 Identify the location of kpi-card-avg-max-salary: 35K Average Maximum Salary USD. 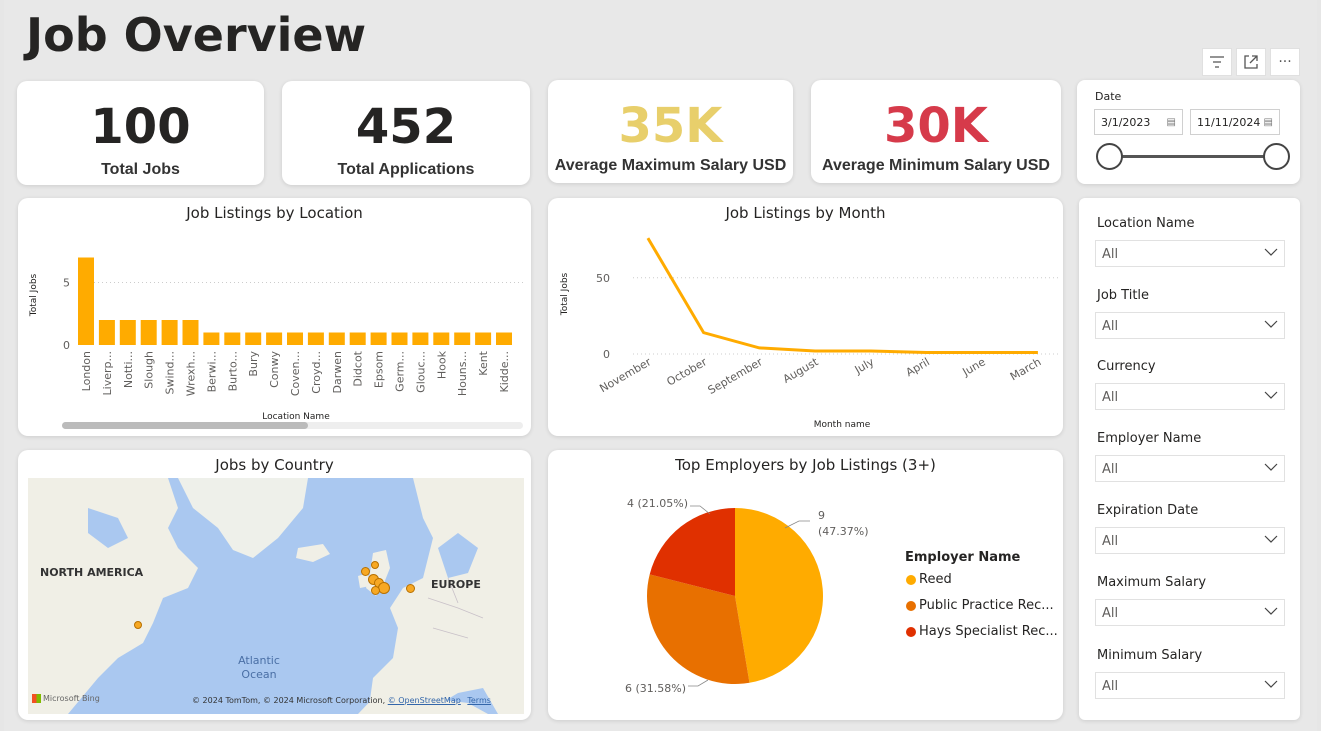
(670, 131).